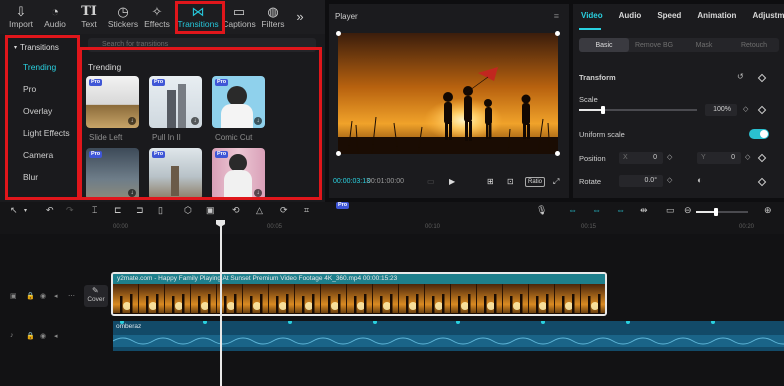 Image resolution: width=784 pixels, height=386 pixels. What do you see at coordinates (556, 16) in the screenshot?
I see `menu-icon: ≡` at bounding box center [556, 16].